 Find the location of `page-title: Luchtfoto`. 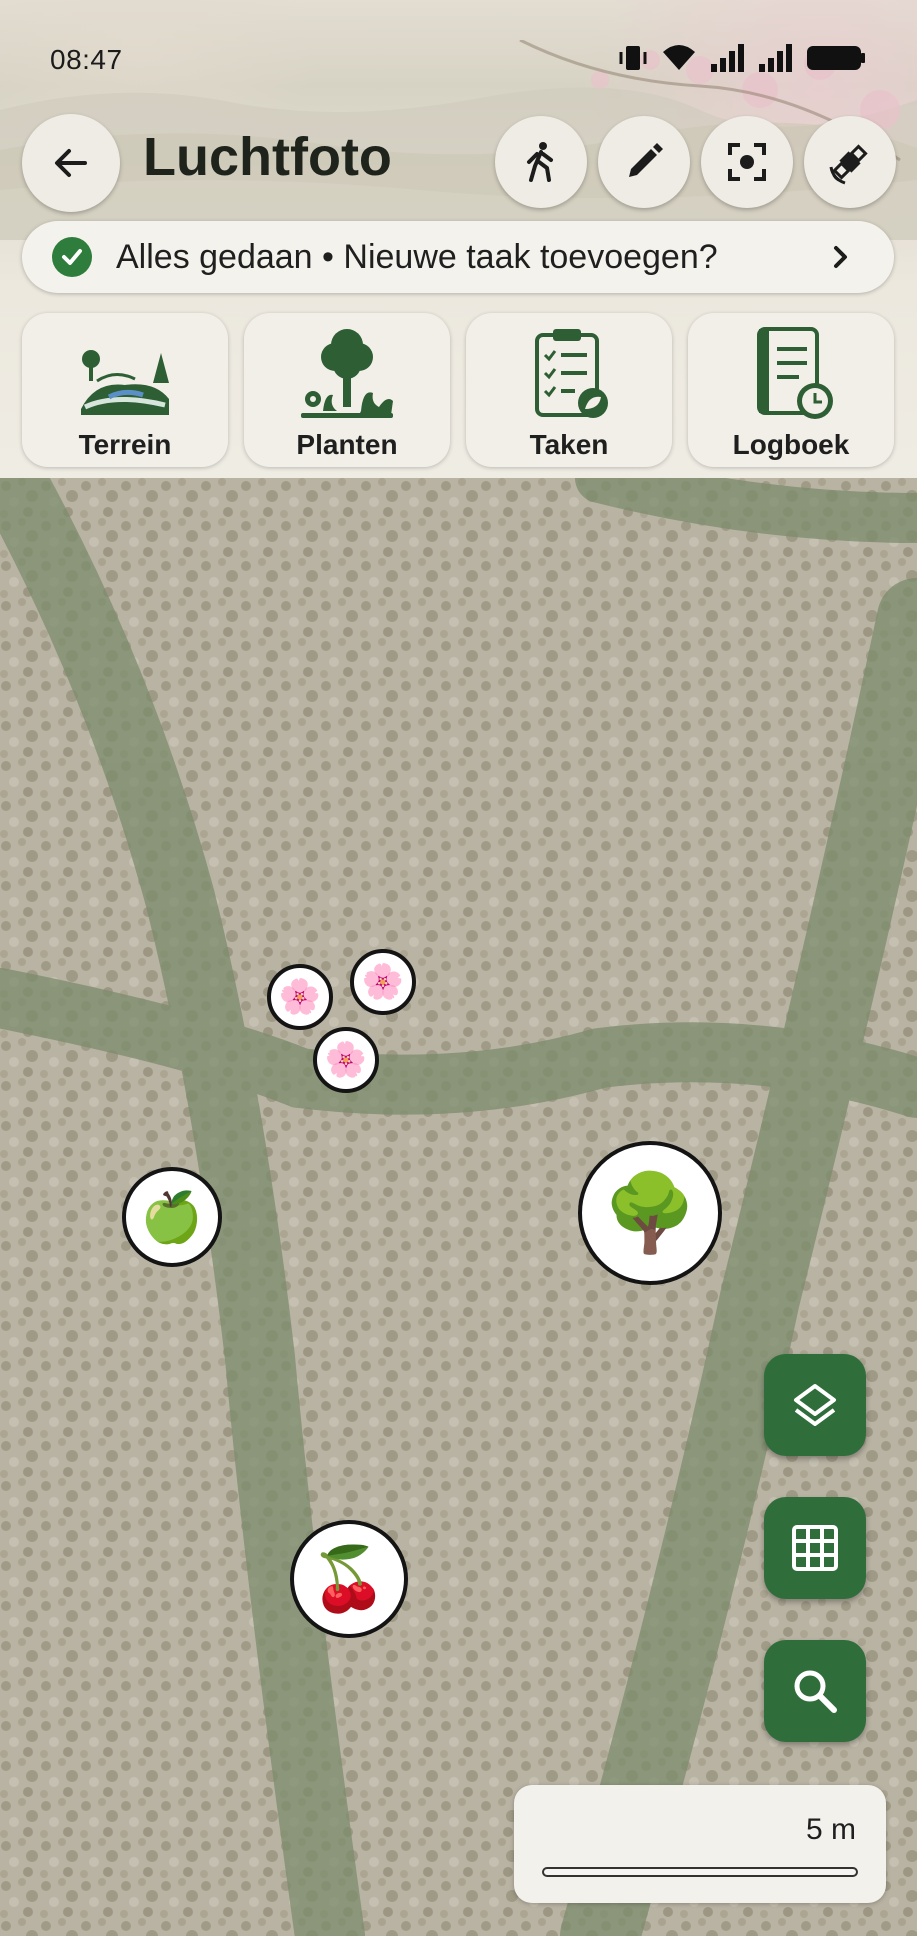

page-title: Luchtfoto is located at coordinates (267, 157).